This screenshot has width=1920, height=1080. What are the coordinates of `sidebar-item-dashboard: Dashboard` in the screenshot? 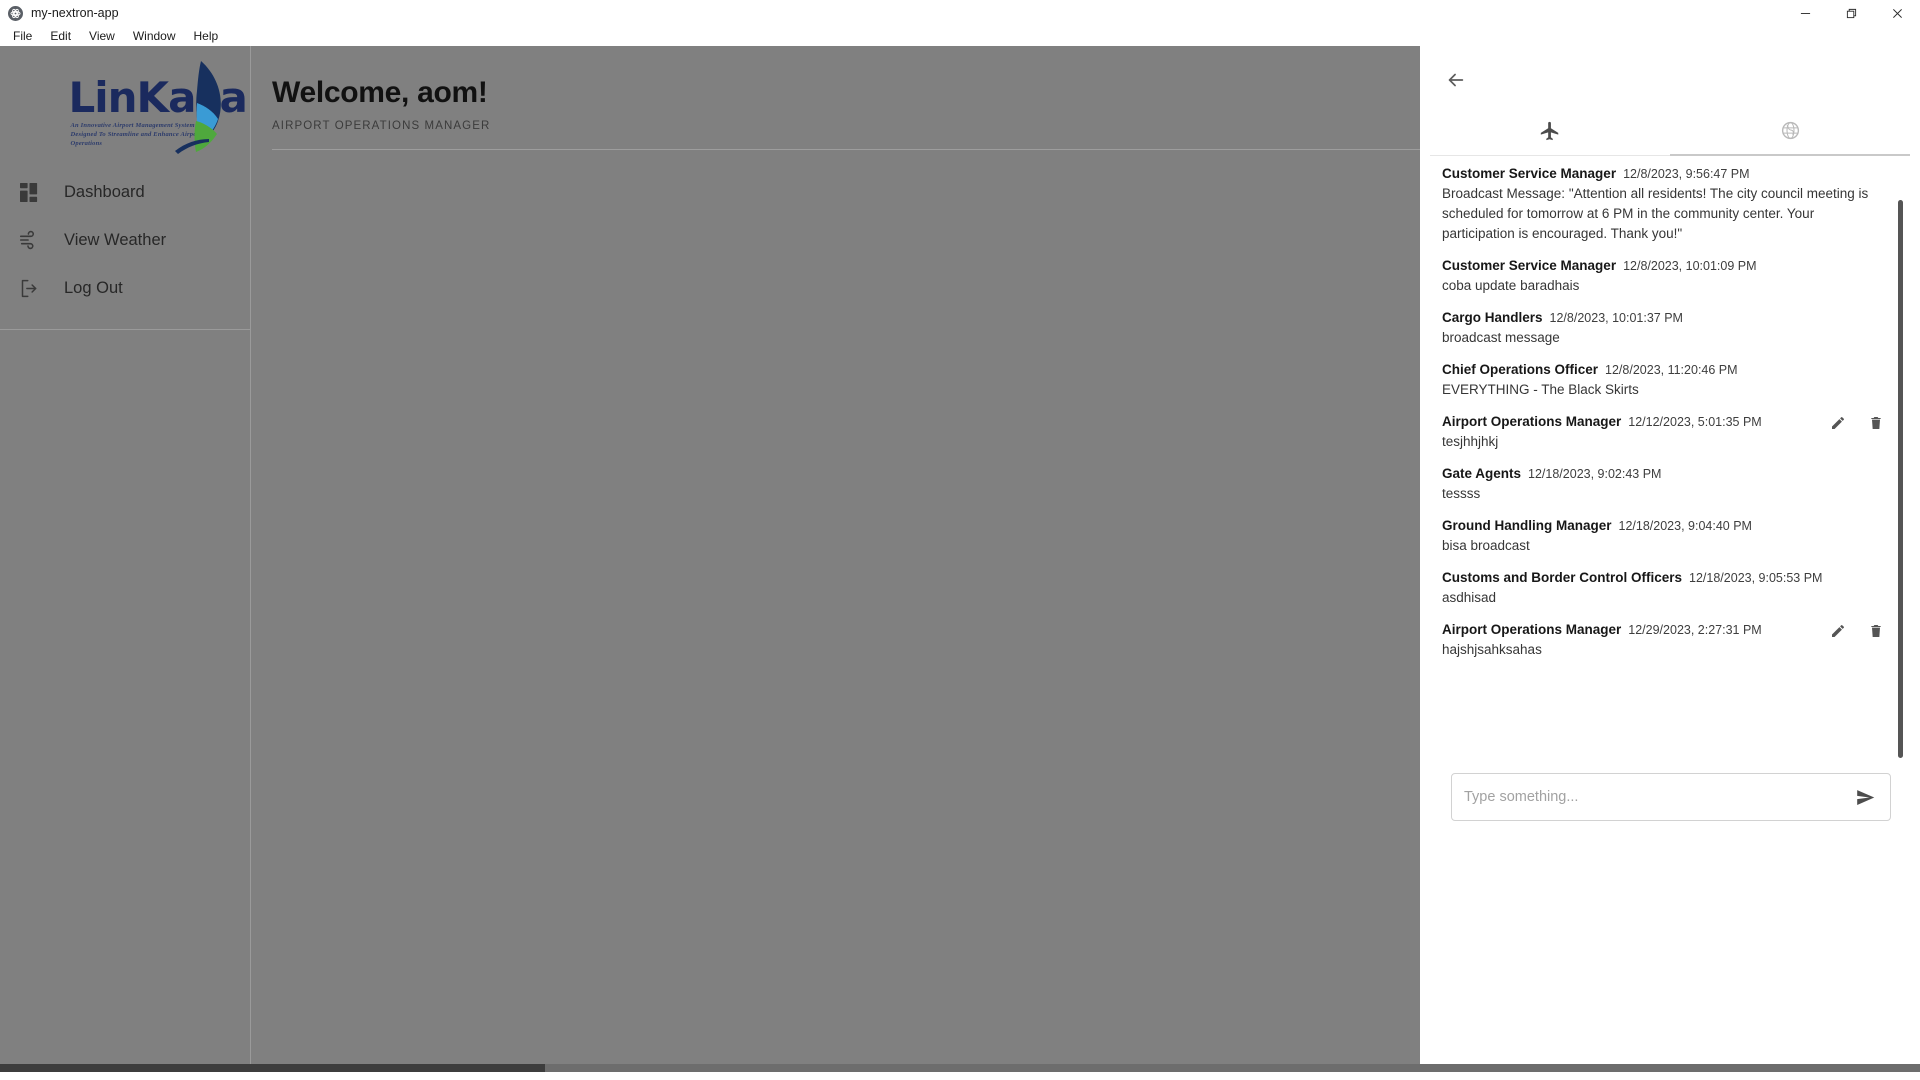 It's located at (125, 192).